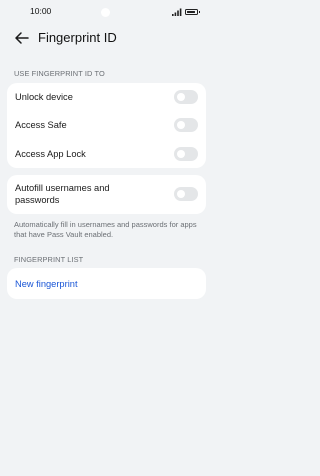 The width and height of the screenshot is (320, 476). What do you see at coordinates (186, 154) in the screenshot?
I see `access-app-lock-toggle` at bounding box center [186, 154].